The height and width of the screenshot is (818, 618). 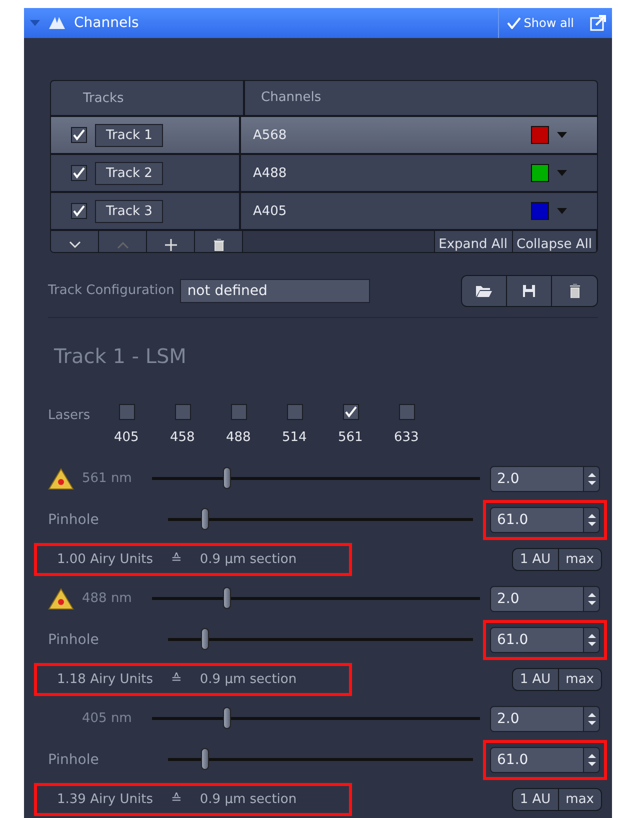 What do you see at coordinates (562, 135) in the screenshot?
I see `dropdown-arrow-icon` at bounding box center [562, 135].